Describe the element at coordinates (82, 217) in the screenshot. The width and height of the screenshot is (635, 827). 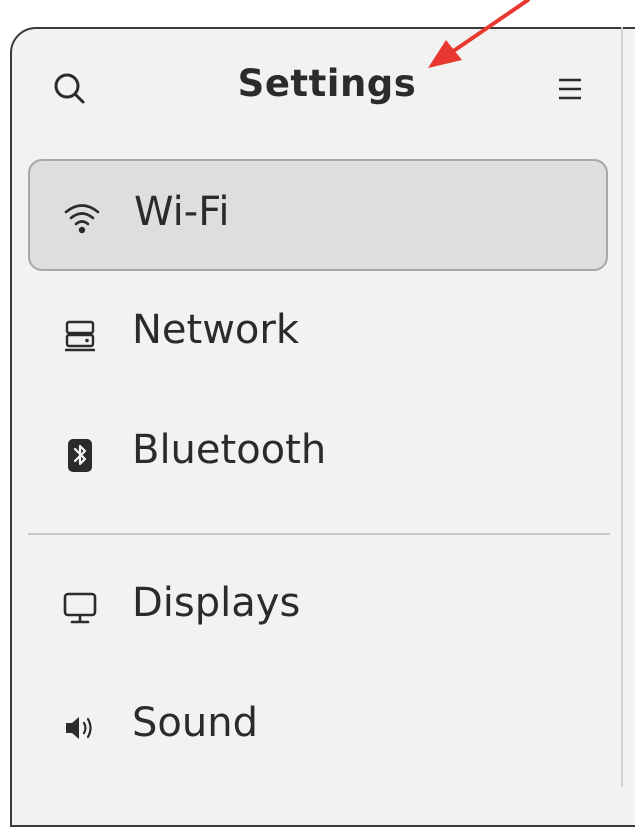
I see `wifi-icon` at that location.